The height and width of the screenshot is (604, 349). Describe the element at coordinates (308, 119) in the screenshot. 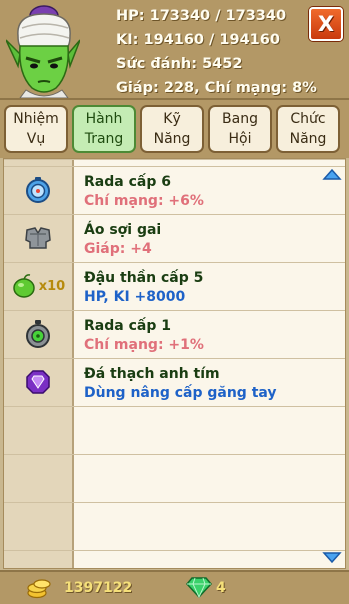

I see `tab-label: Chức` at that location.